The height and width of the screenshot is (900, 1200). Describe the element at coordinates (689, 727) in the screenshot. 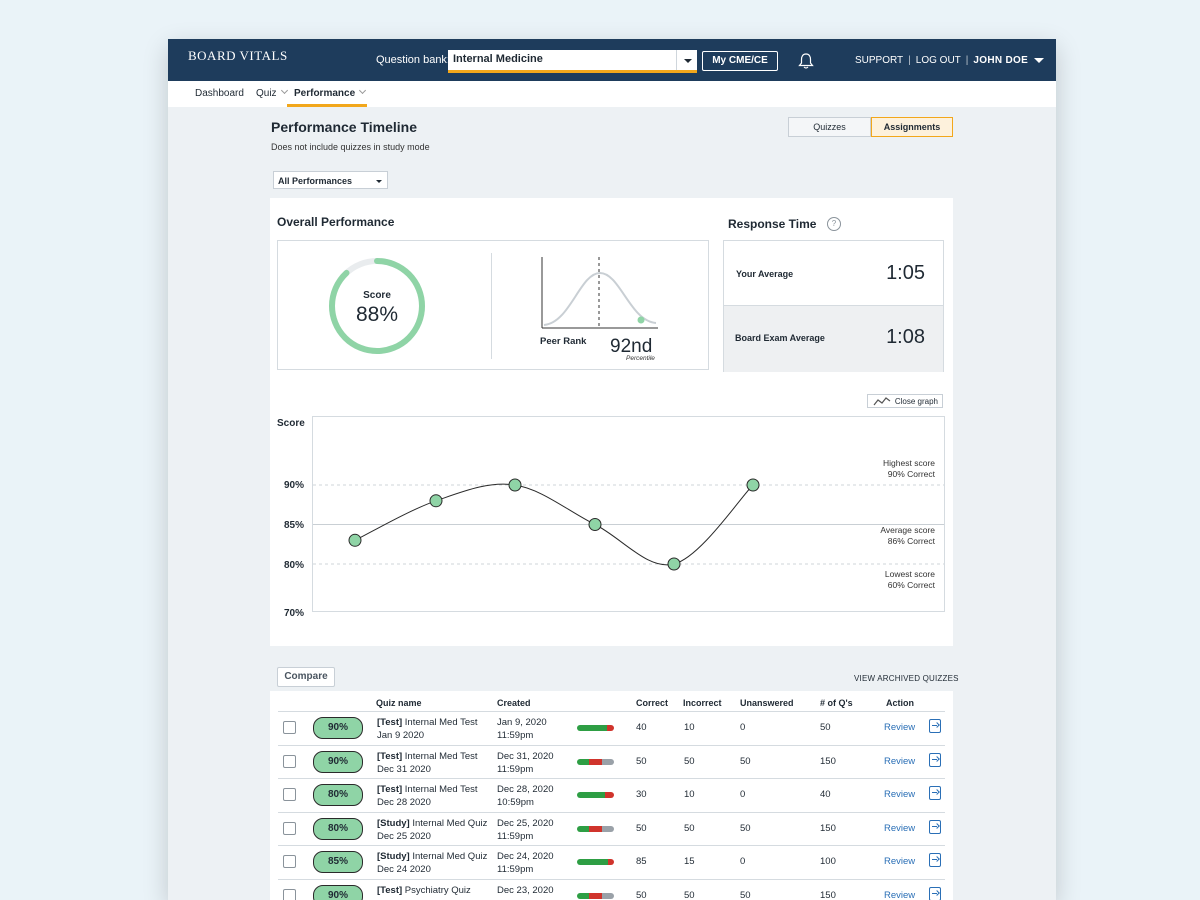

I see `incorrect-cell: 10` at that location.